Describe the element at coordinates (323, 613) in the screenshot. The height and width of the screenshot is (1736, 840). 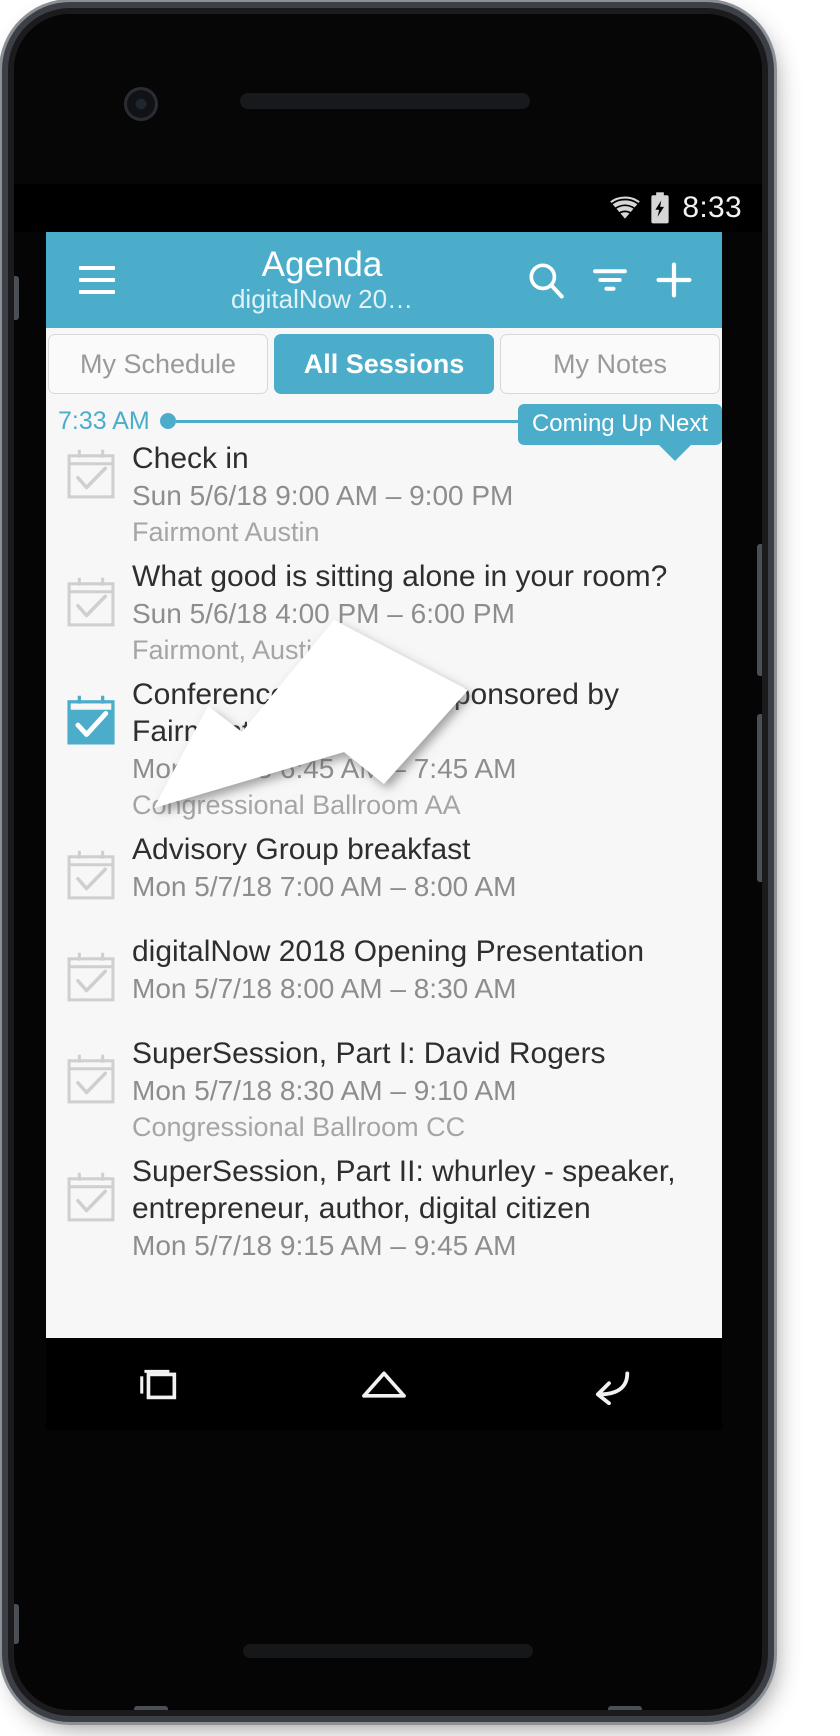
I see `session-time: Sun 5/6/18 4:00 PM – 6:00 PM` at that location.